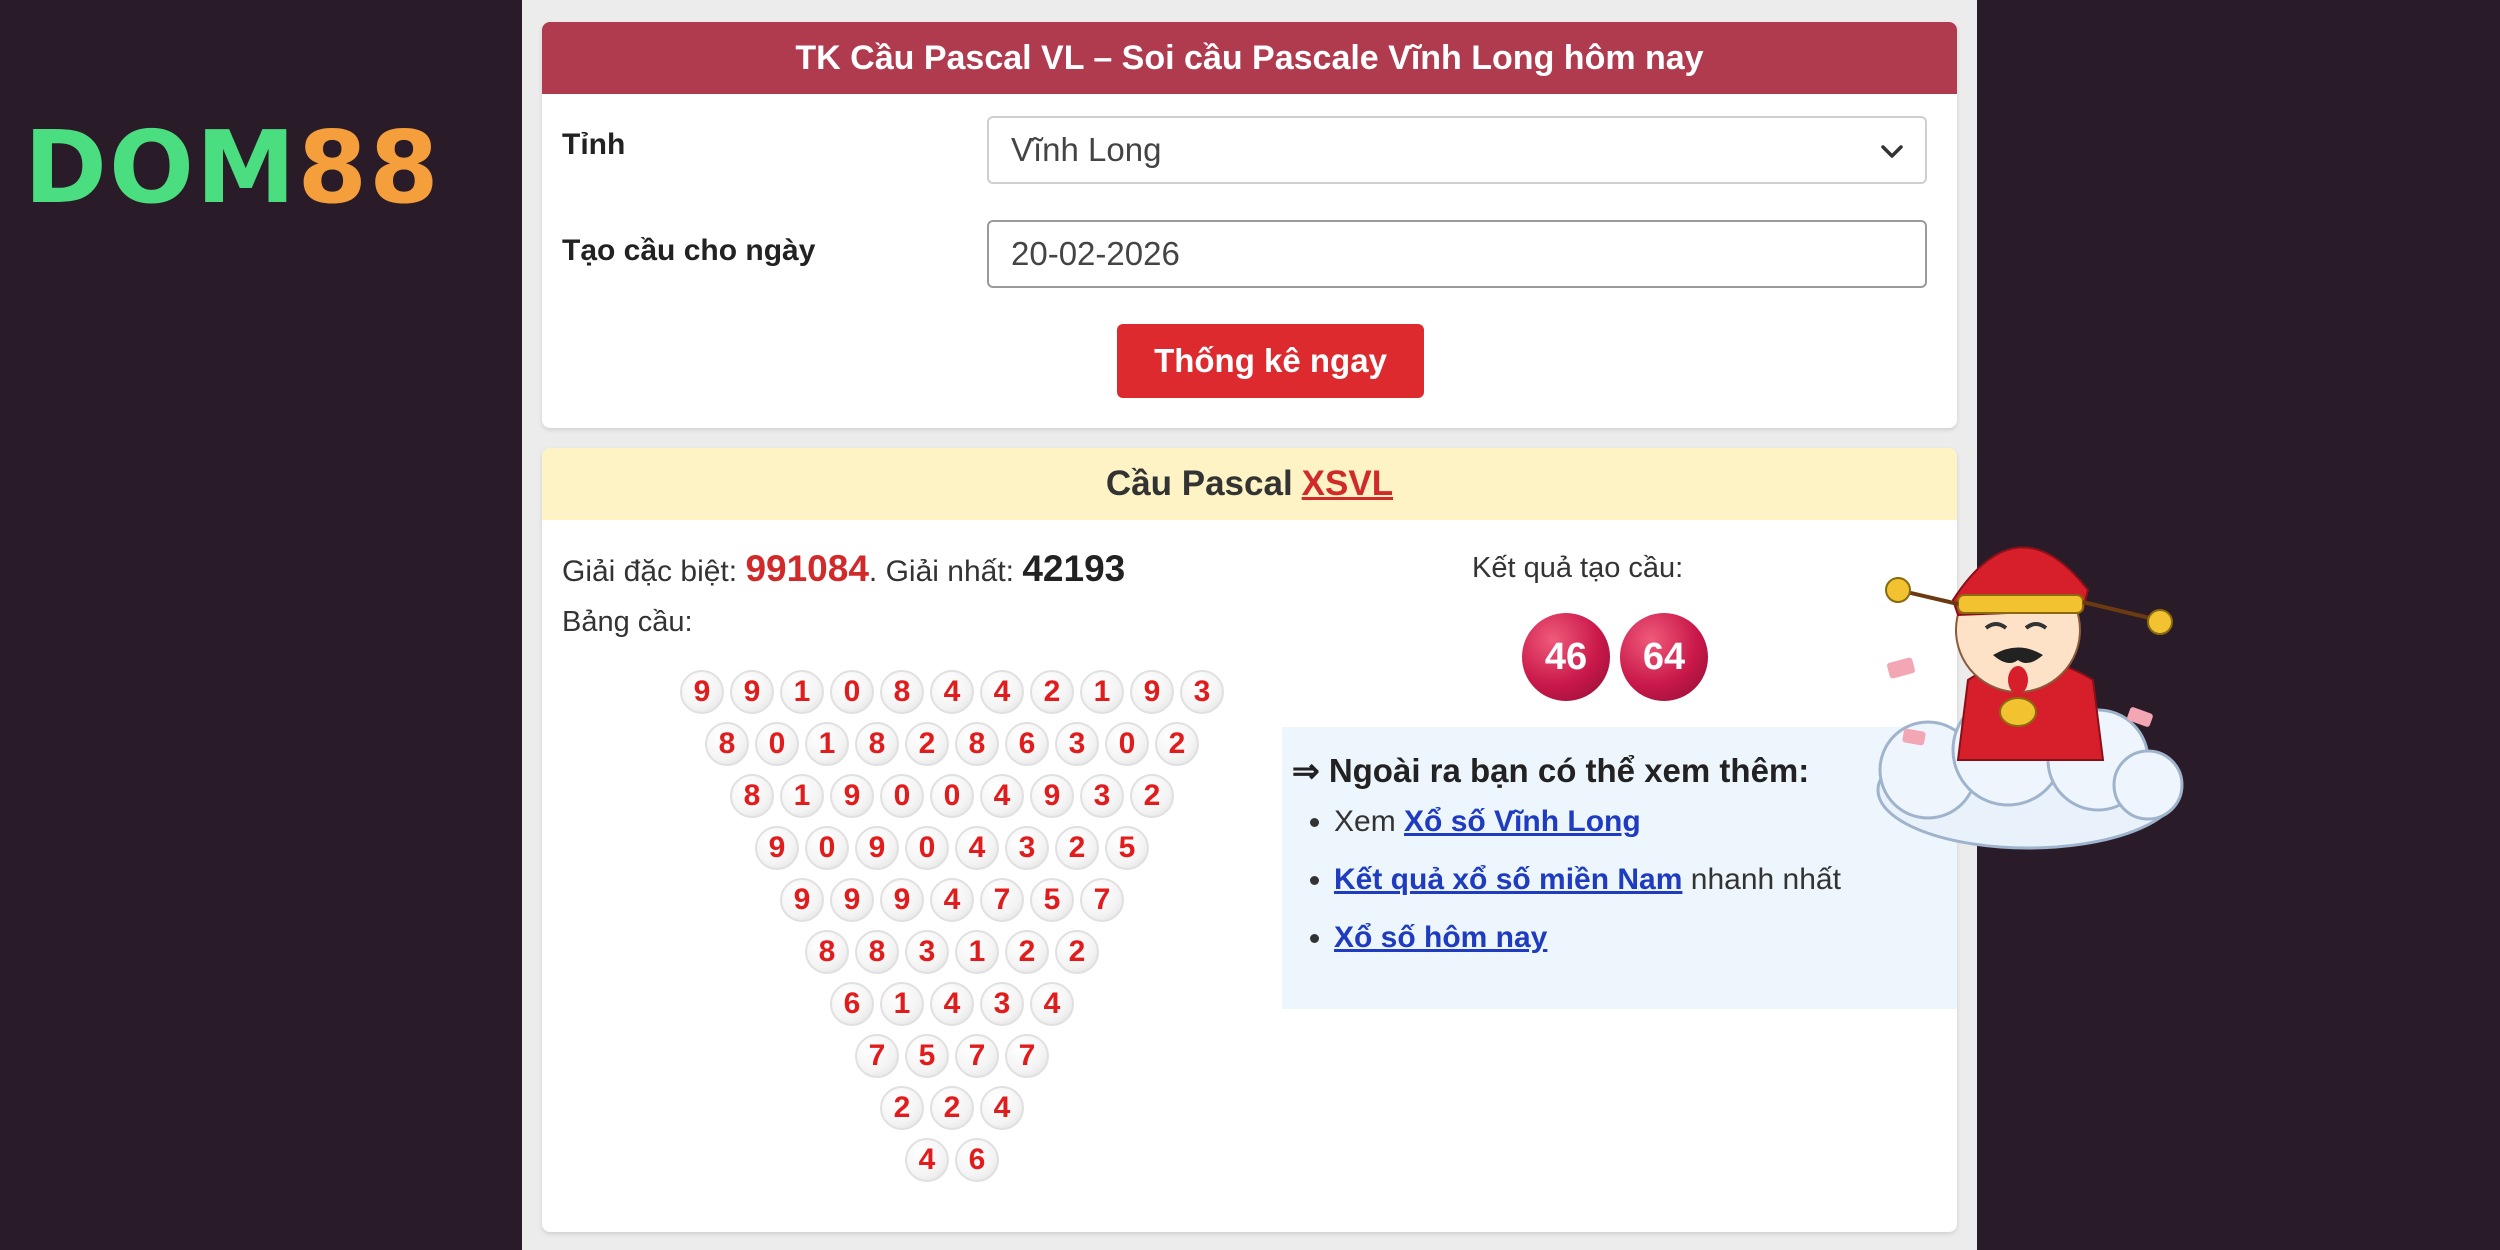 This screenshot has width=2500, height=1250. What do you see at coordinates (1347, 484) in the screenshot?
I see `xsvl-link: XSVL` at bounding box center [1347, 484].